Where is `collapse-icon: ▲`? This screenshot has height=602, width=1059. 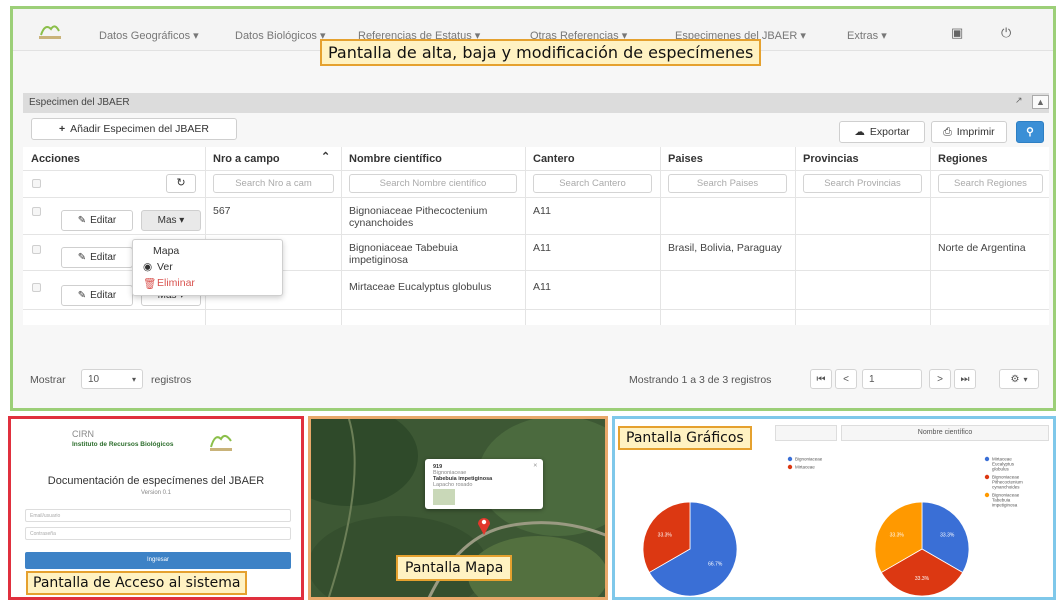
collapse-icon: ▲ is located at coordinates (1040, 102).